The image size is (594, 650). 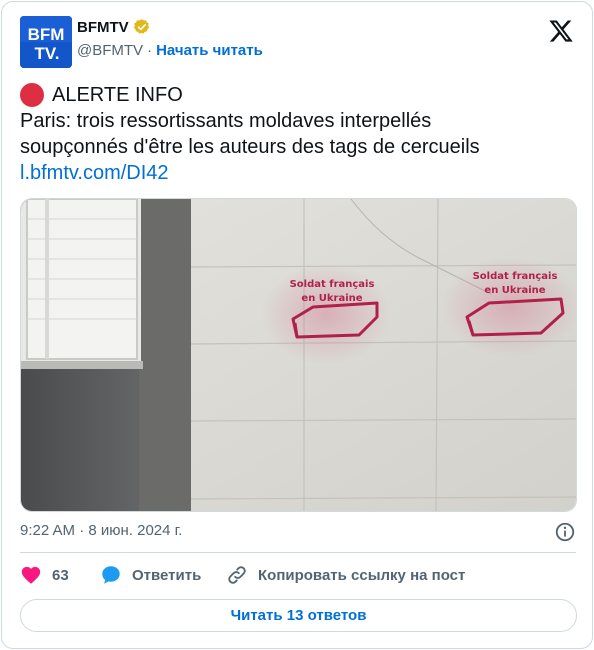 I want to click on tweet-actions: 63 Ответить Копировать ссылку на пост, so click(x=298, y=577).